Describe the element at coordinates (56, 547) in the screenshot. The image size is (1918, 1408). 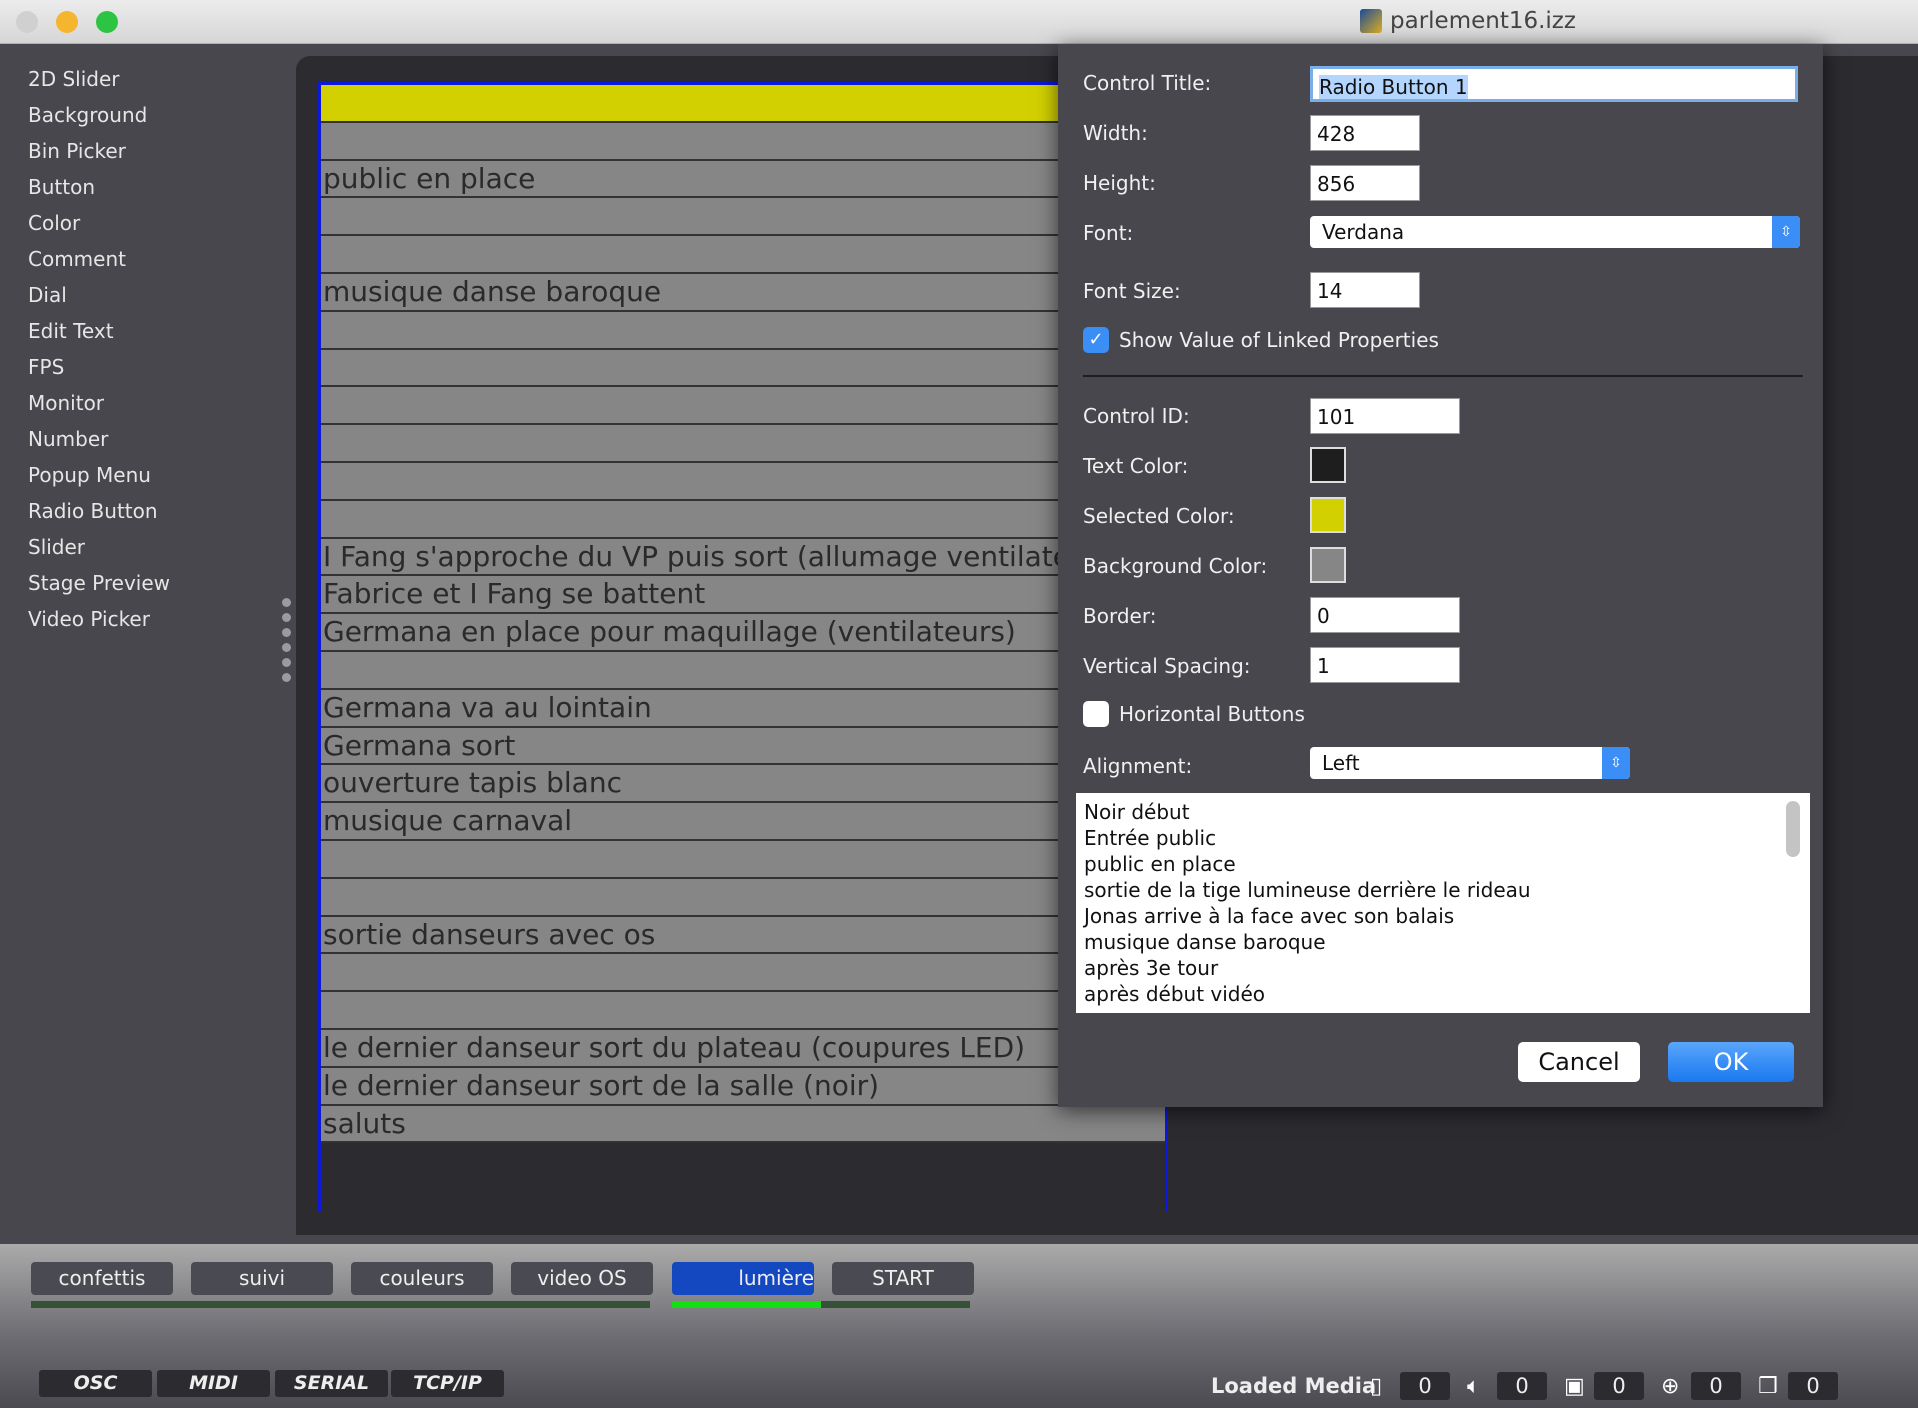
I see `sidebar-item: Slider` at that location.